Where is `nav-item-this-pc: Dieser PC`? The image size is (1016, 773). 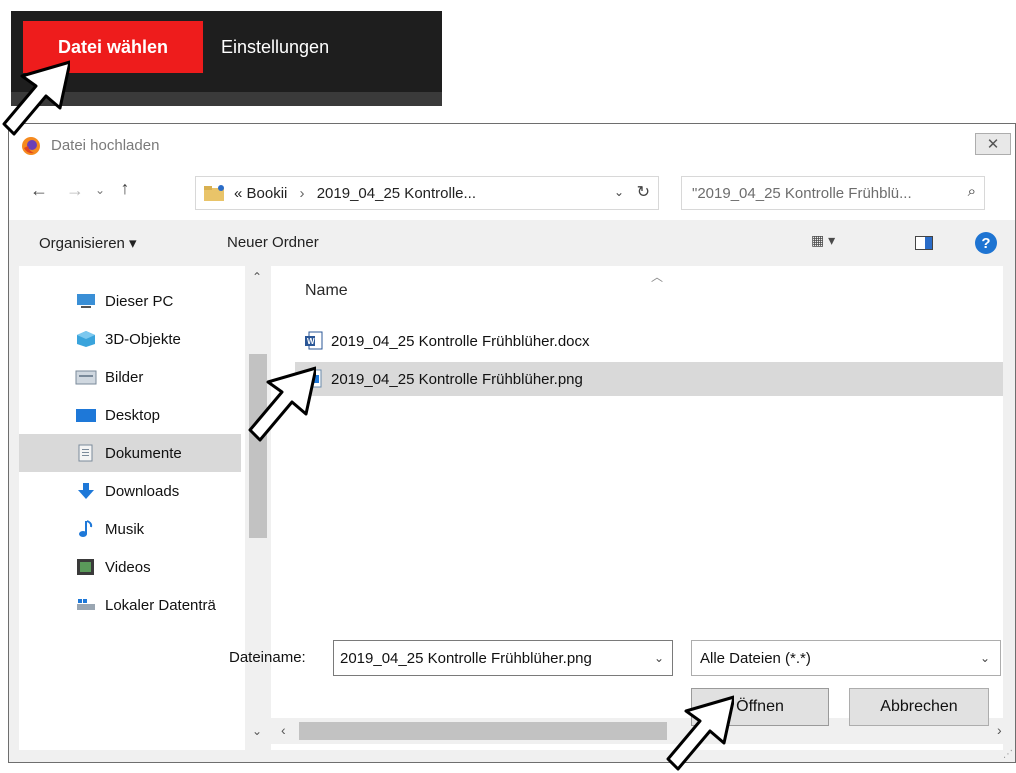
nav-item-this-pc: Dieser PC is located at coordinates (130, 301).